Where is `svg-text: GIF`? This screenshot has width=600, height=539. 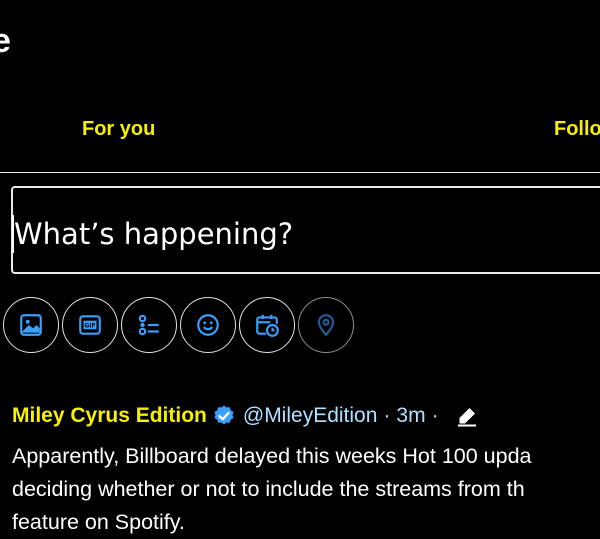 svg-text: GIF is located at coordinates (89, 325).